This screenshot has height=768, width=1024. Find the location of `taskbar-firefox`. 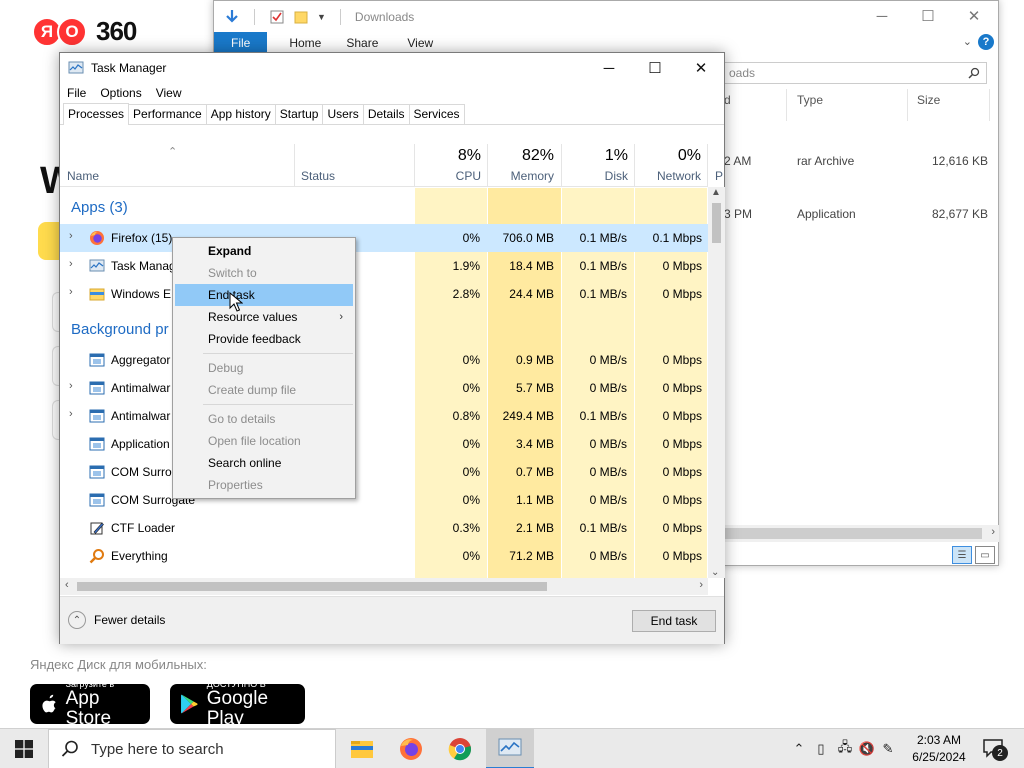

taskbar-firefox is located at coordinates (411, 748).